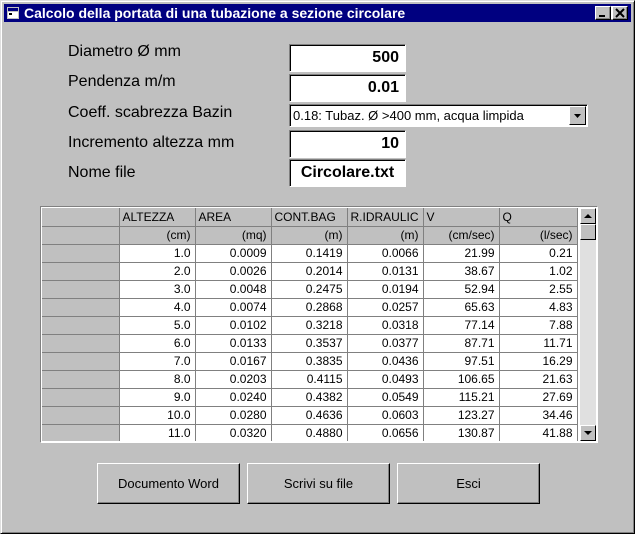  Describe the element at coordinates (347, 144) in the screenshot. I see `incremento-input: 10` at that location.